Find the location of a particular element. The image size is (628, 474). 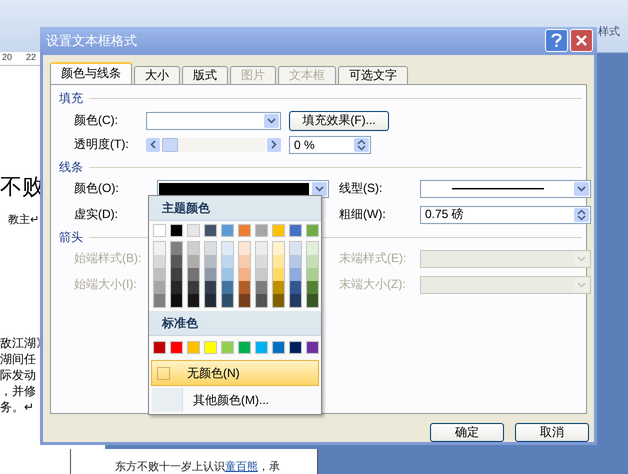

tab: 版式 is located at coordinates (205, 75).